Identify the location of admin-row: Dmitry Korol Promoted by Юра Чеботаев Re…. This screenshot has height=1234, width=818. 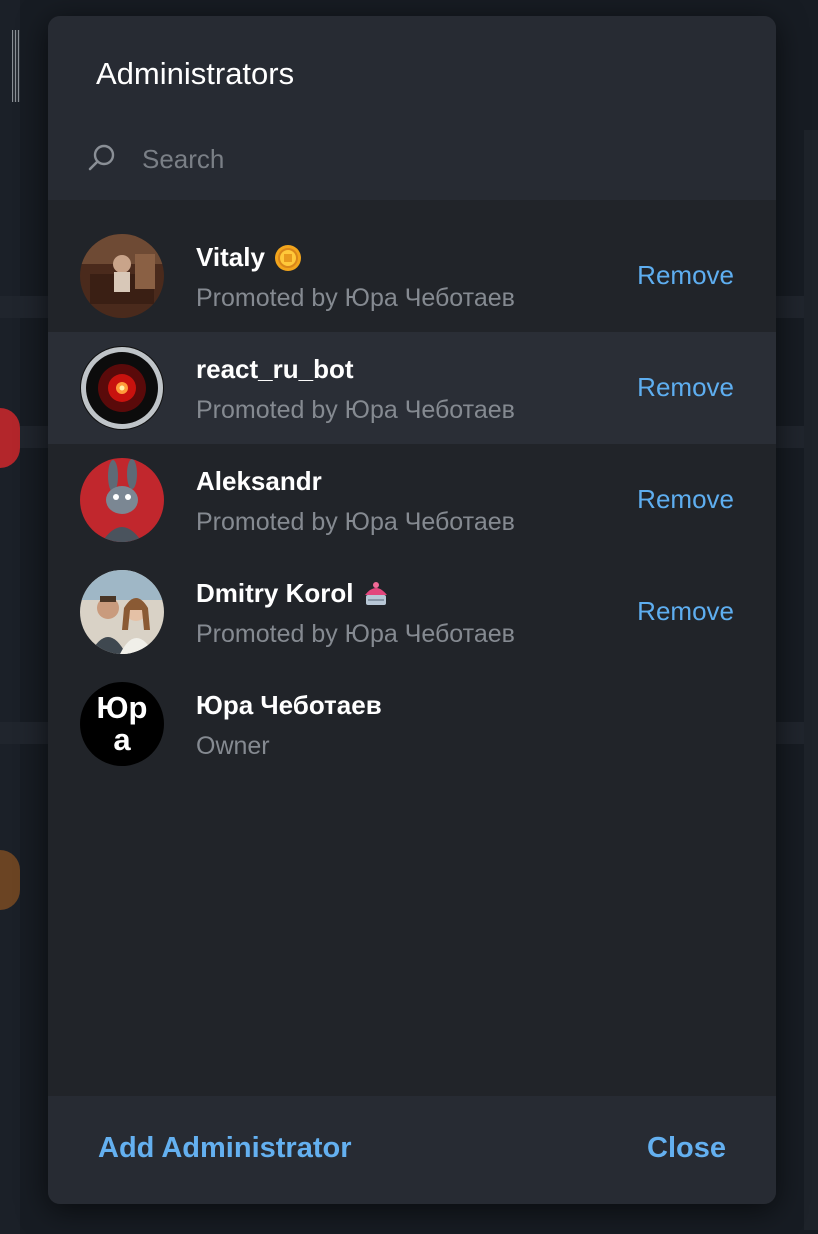
(412, 612).